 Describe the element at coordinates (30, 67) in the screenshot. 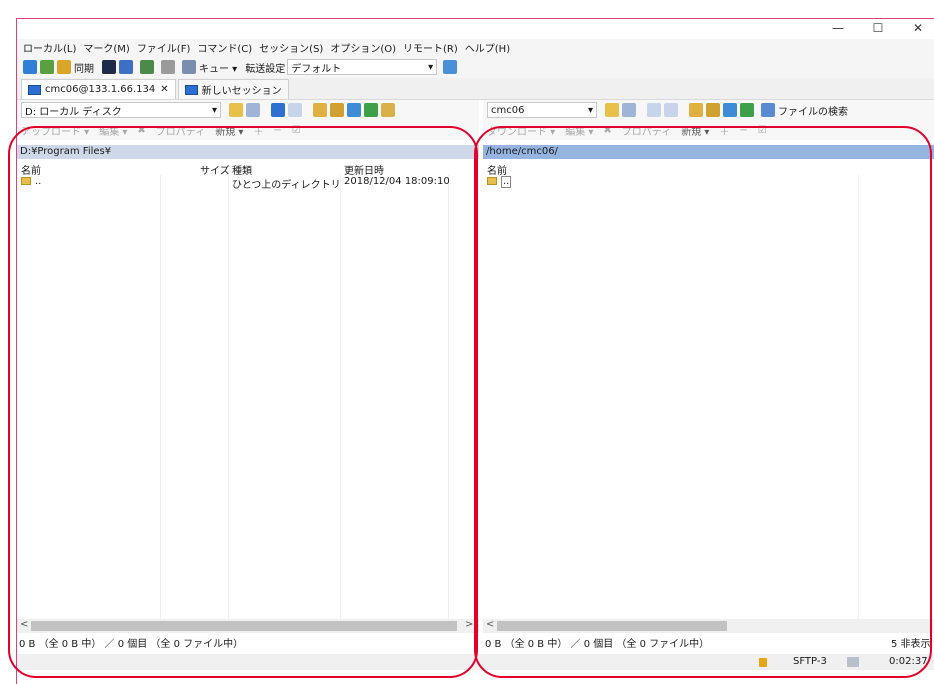

I see `compare-icon` at that location.